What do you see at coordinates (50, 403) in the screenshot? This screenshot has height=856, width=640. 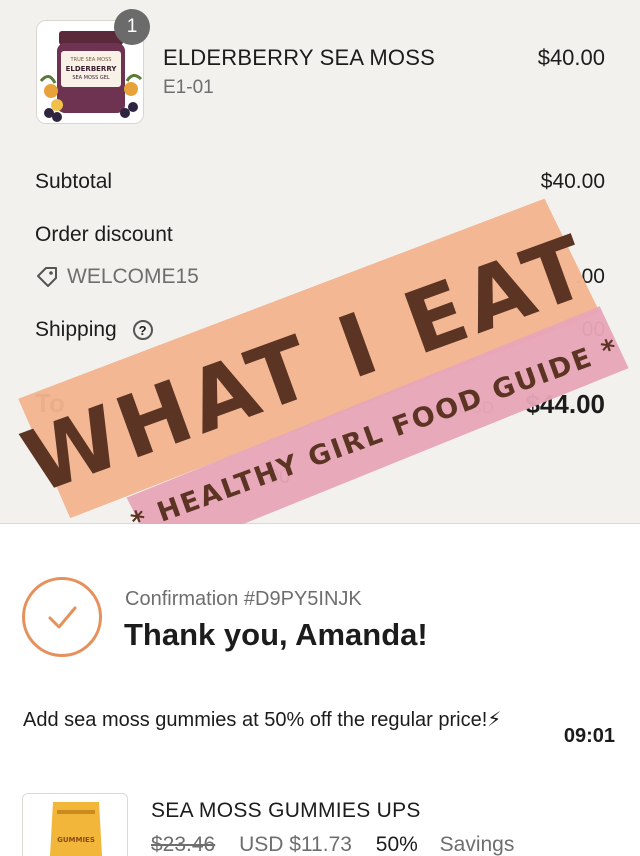 I see `total-label: To` at bounding box center [50, 403].